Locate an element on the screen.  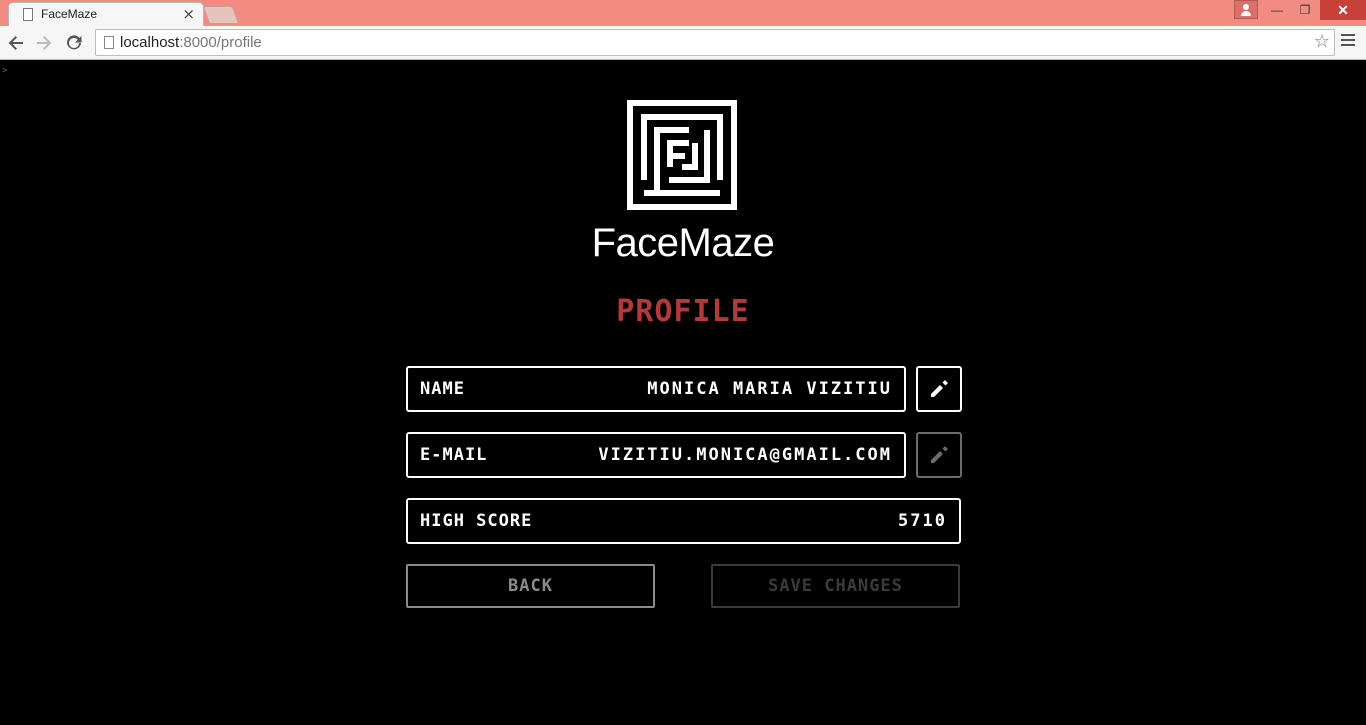
restore-button: ❐ is located at coordinates (1305, 10).